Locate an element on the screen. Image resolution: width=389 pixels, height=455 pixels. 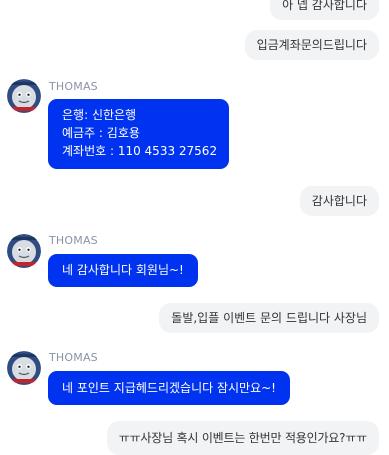
message-line: 계좌번호 : 110 4533 27562 is located at coordinates (140, 151).